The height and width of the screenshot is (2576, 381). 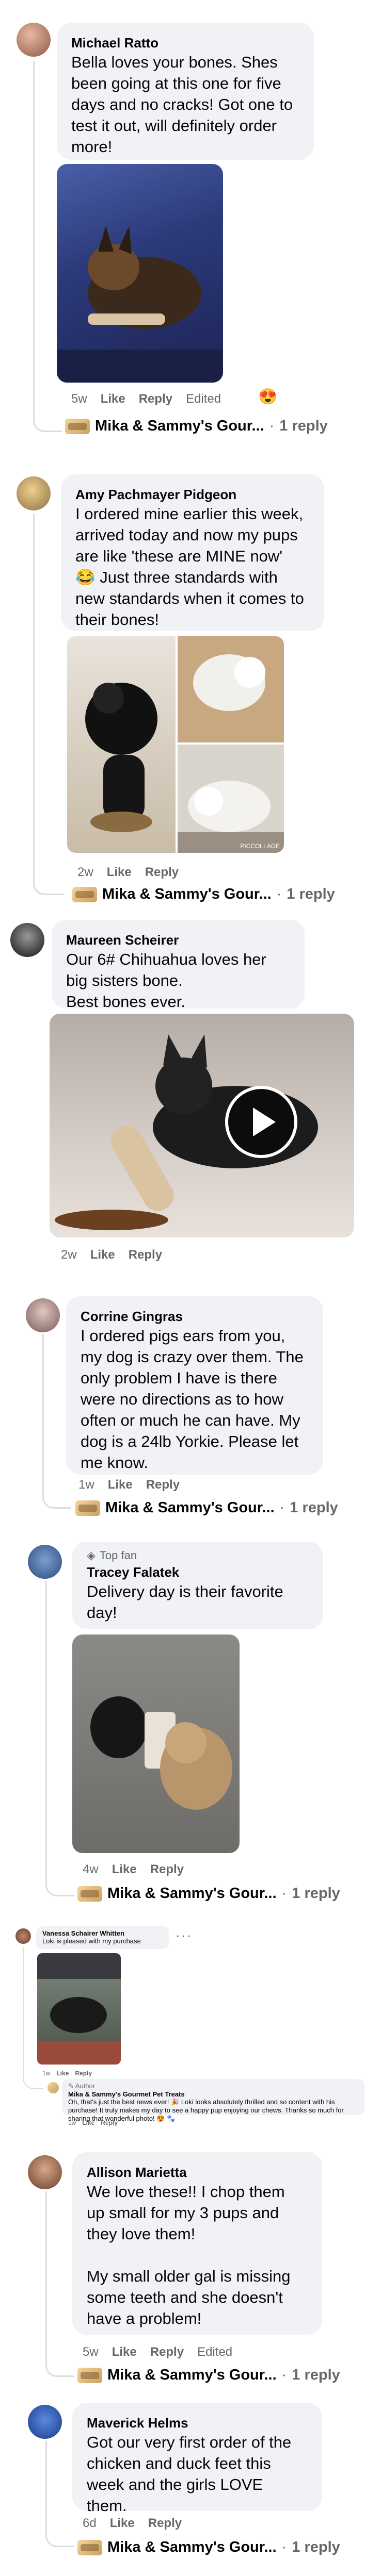 I want to click on author-badge: ✎ Author, so click(x=82, y=2086).